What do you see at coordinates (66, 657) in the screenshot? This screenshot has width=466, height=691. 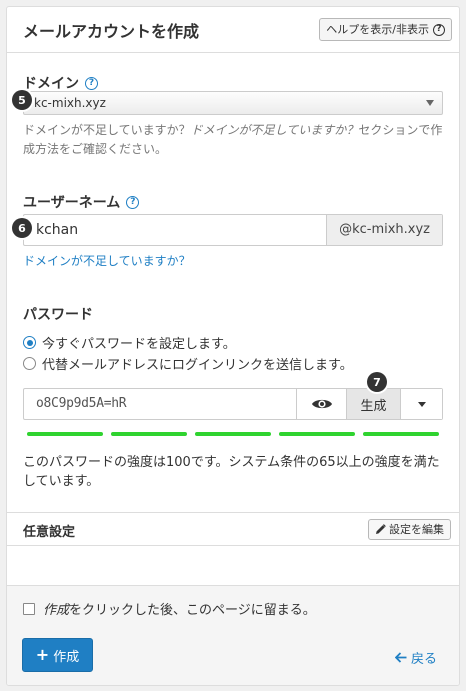 I see `create-button-label: 作成` at bounding box center [66, 657].